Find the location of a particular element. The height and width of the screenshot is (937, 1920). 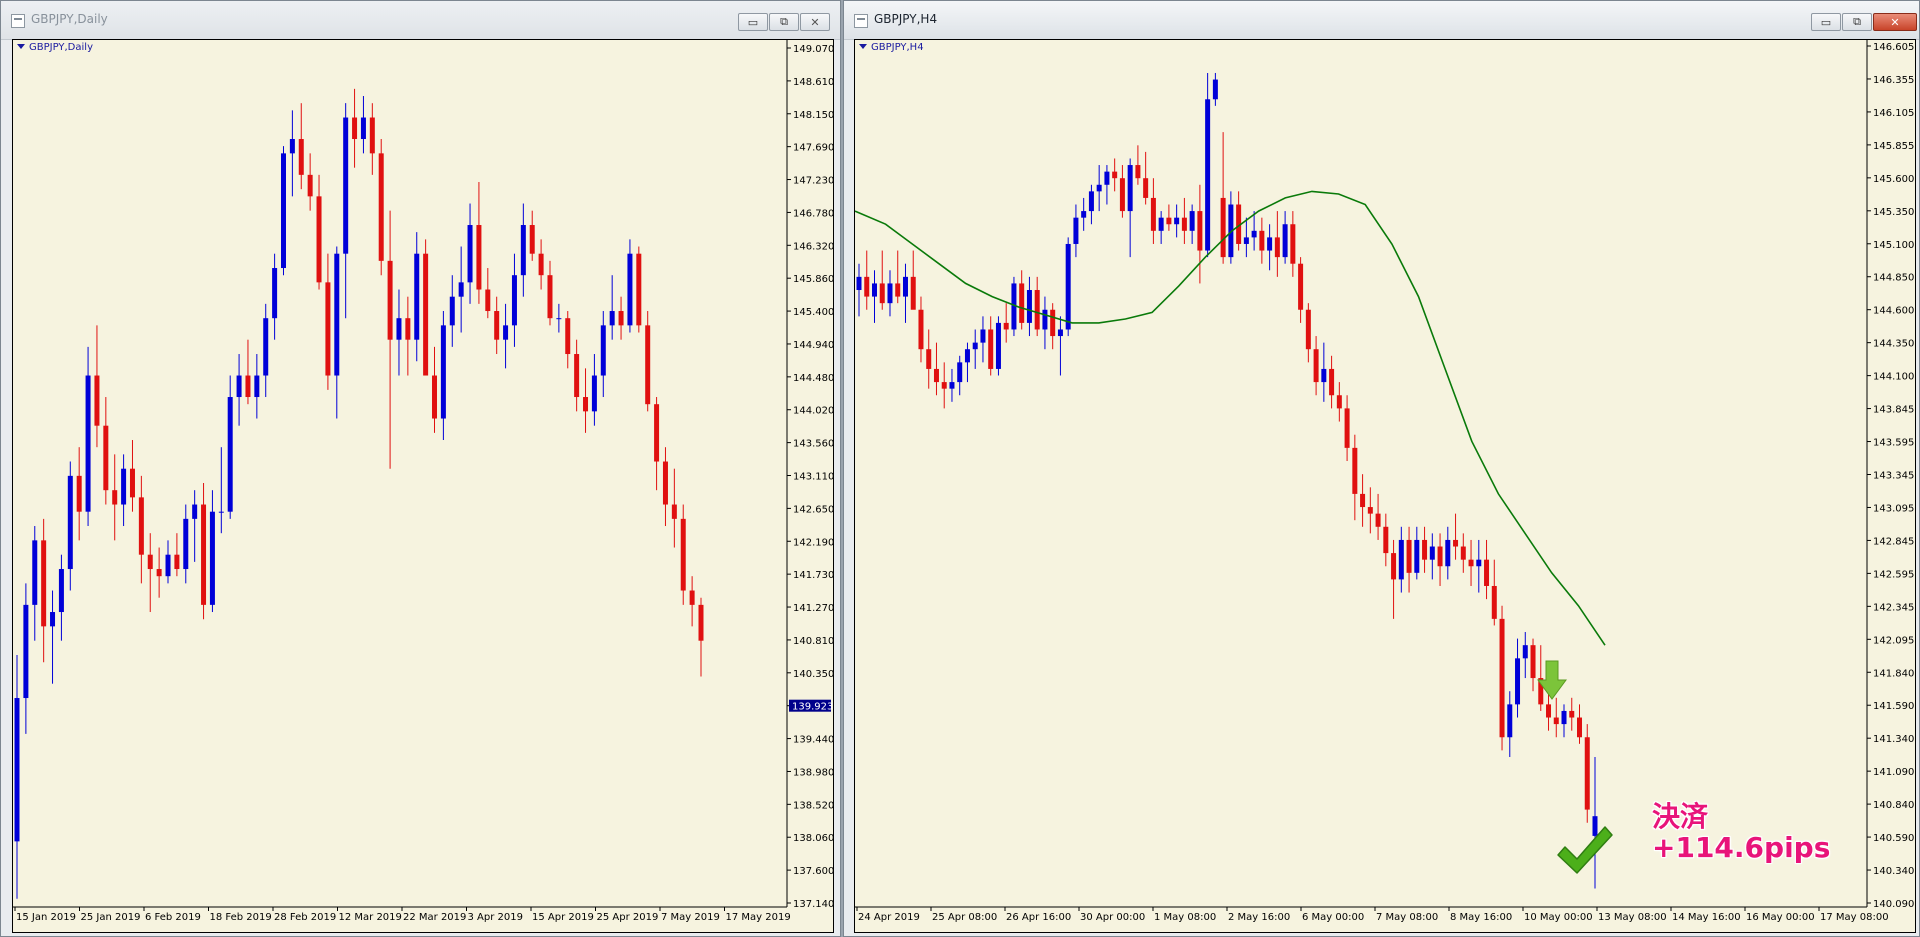

y-tick-label: 146.320 is located at coordinates (813, 246).